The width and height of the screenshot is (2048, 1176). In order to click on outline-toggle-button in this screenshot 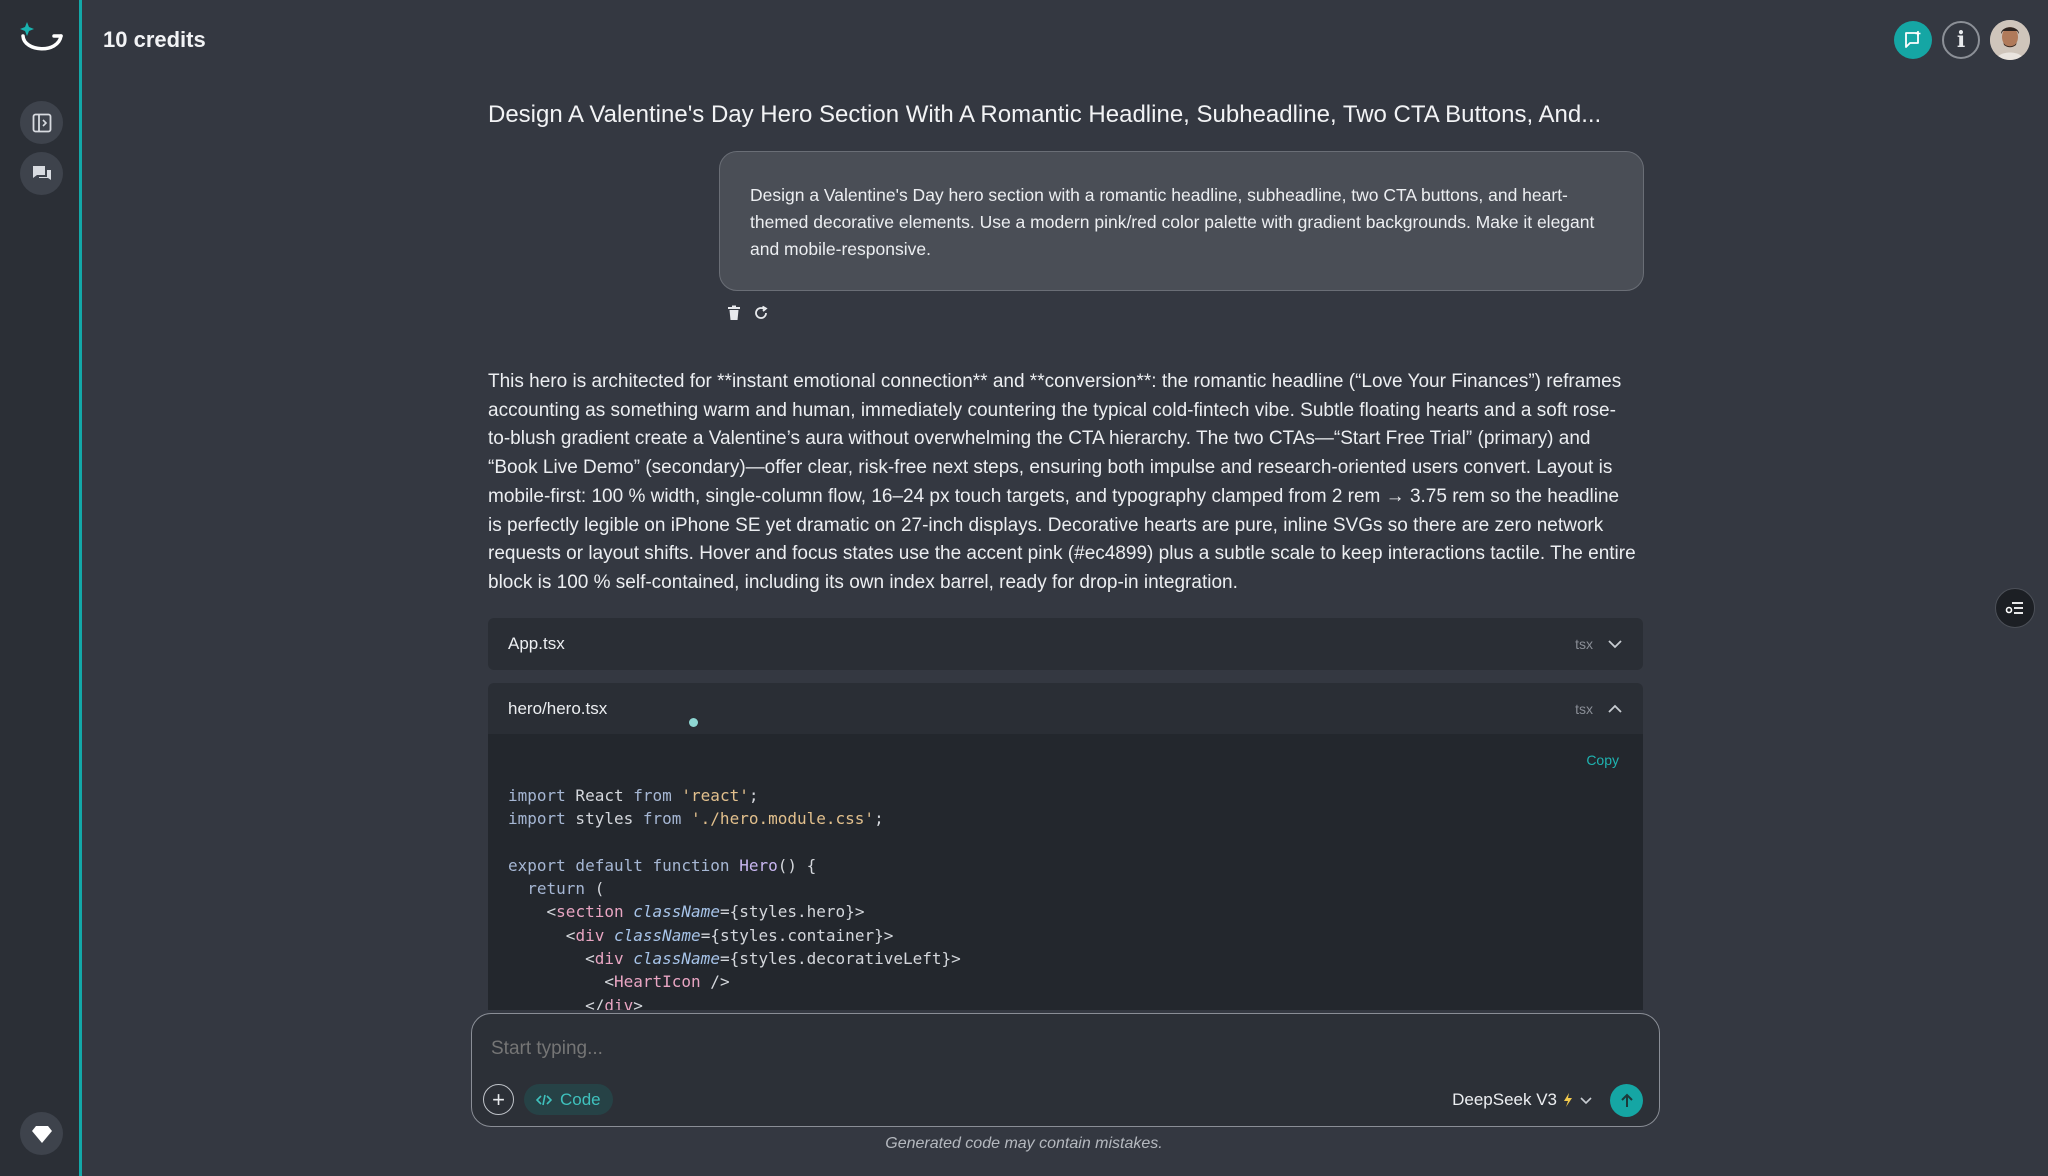, I will do `click(2015, 608)`.